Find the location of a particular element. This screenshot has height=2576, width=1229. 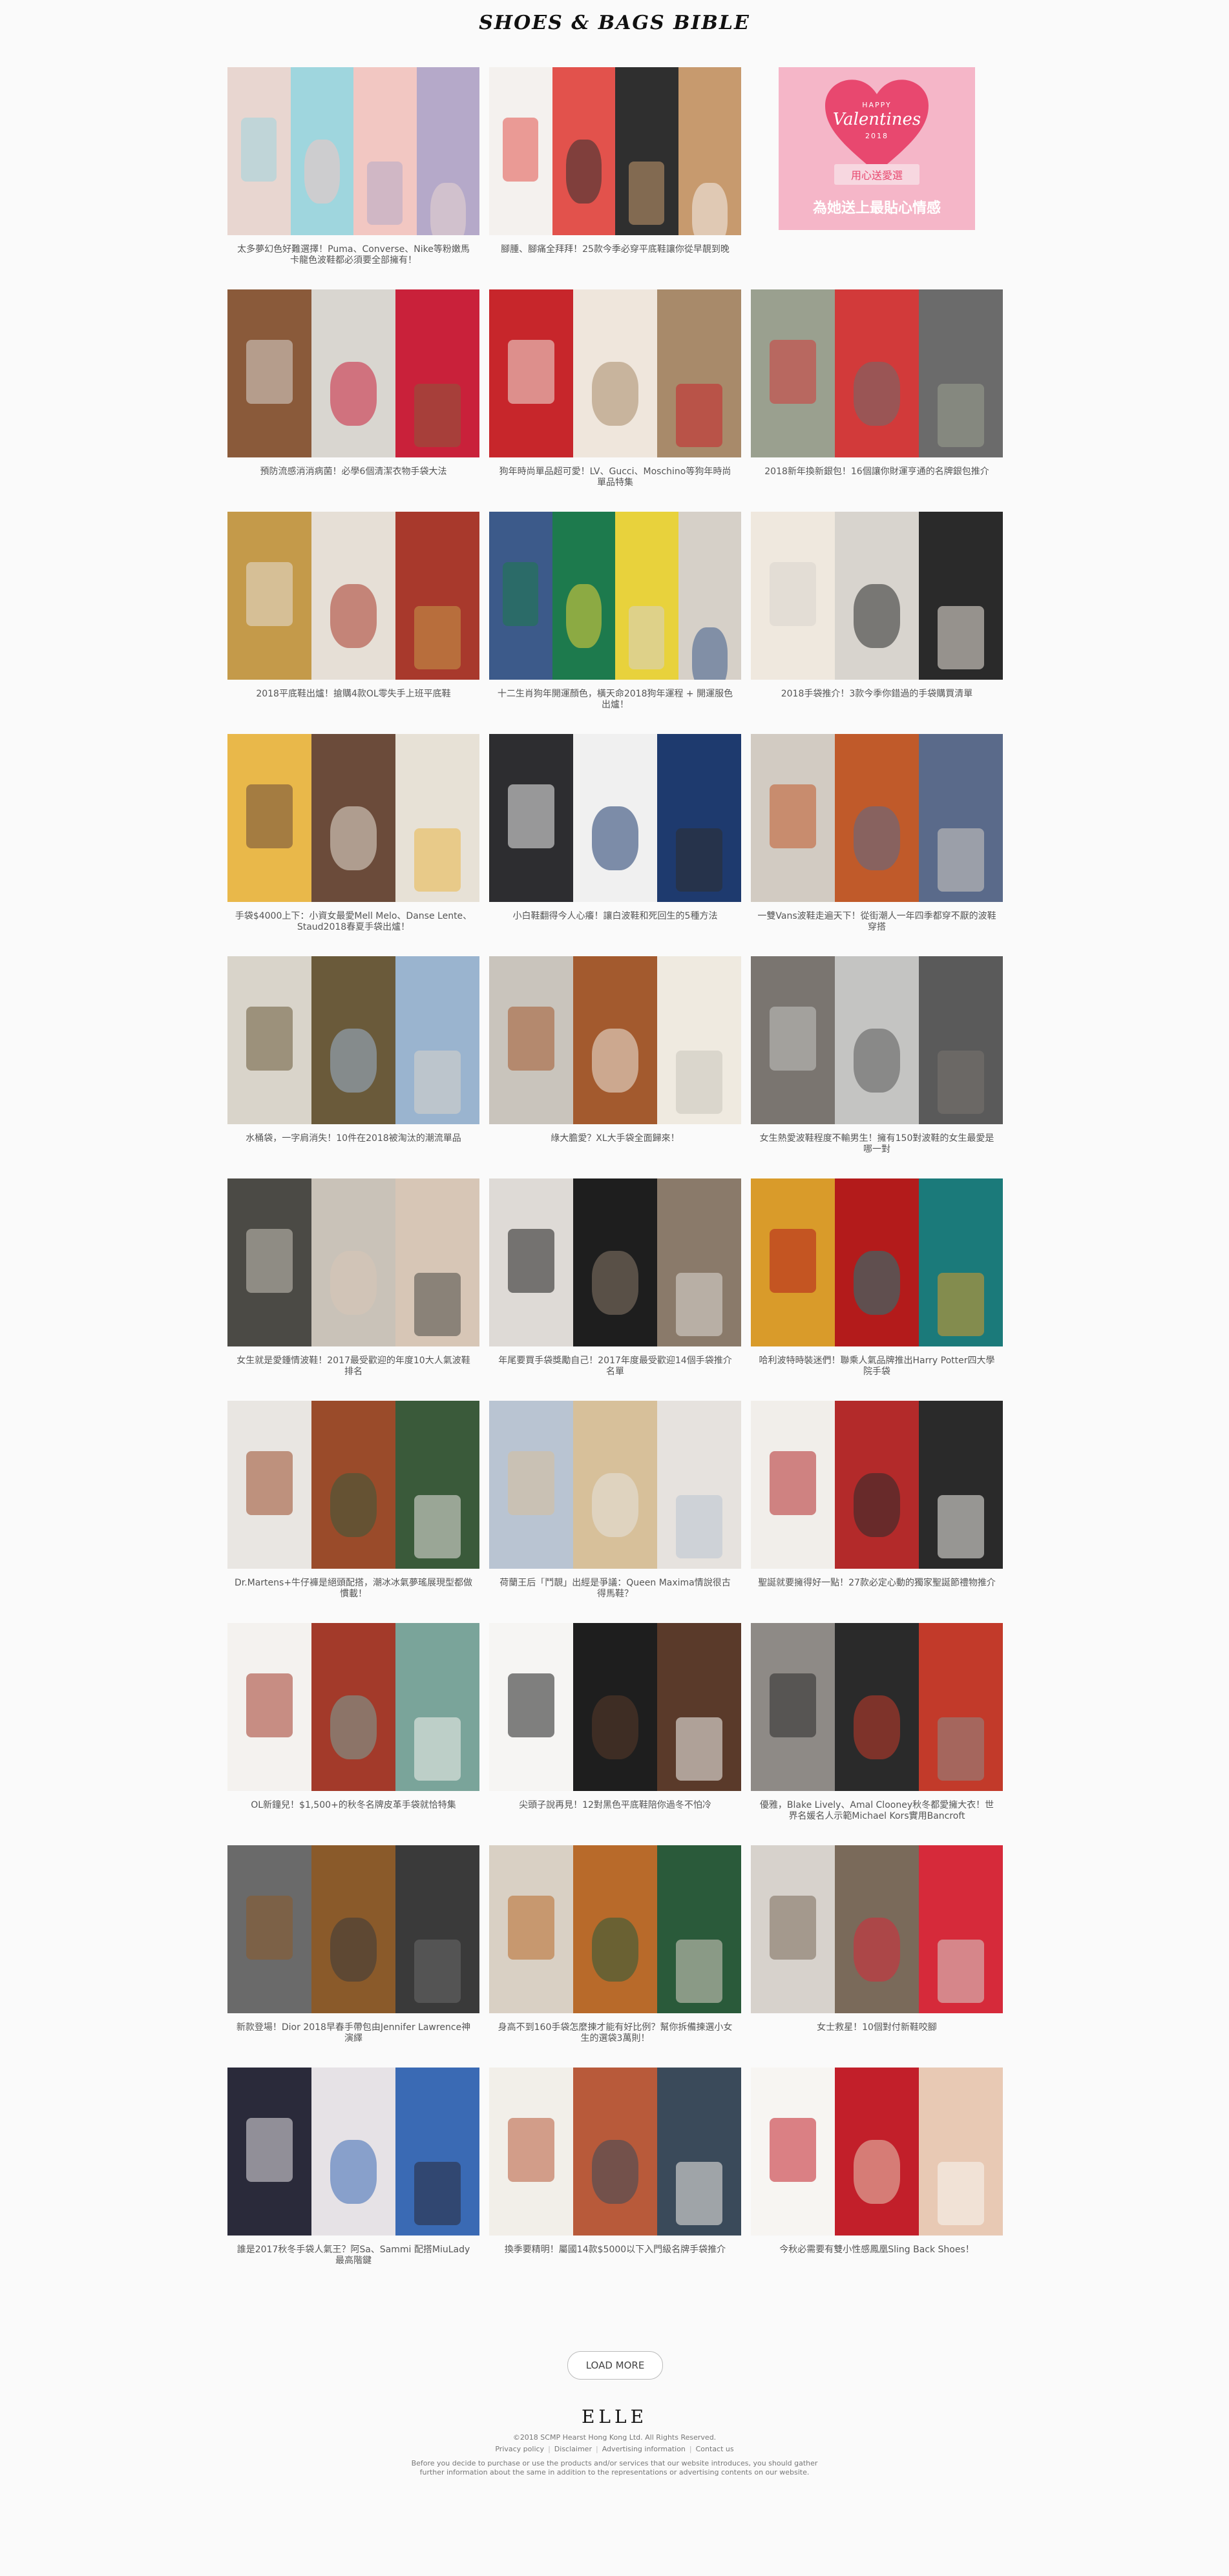

elle-logo: ELLE is located at coordinates (614, 2416).